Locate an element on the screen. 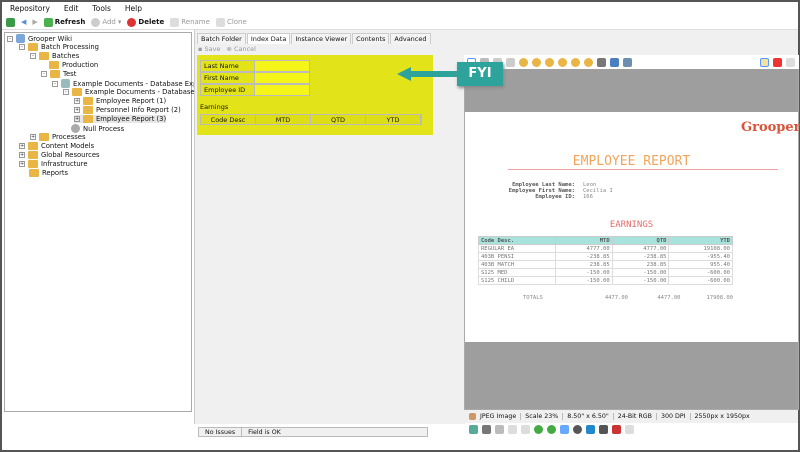 This screenshot has height=452, width=800. column-header: MTD is located at coordinates (283, 119).